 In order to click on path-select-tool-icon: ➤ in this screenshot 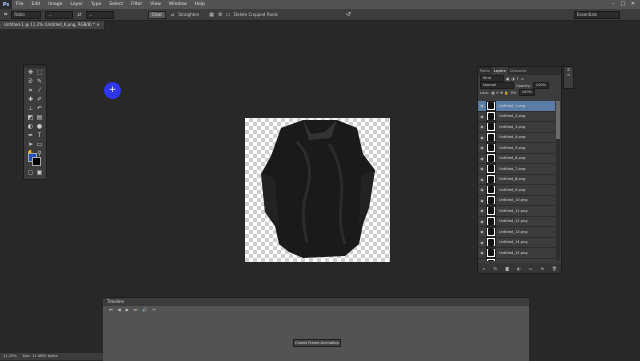, I will do `click(30, 145)`.